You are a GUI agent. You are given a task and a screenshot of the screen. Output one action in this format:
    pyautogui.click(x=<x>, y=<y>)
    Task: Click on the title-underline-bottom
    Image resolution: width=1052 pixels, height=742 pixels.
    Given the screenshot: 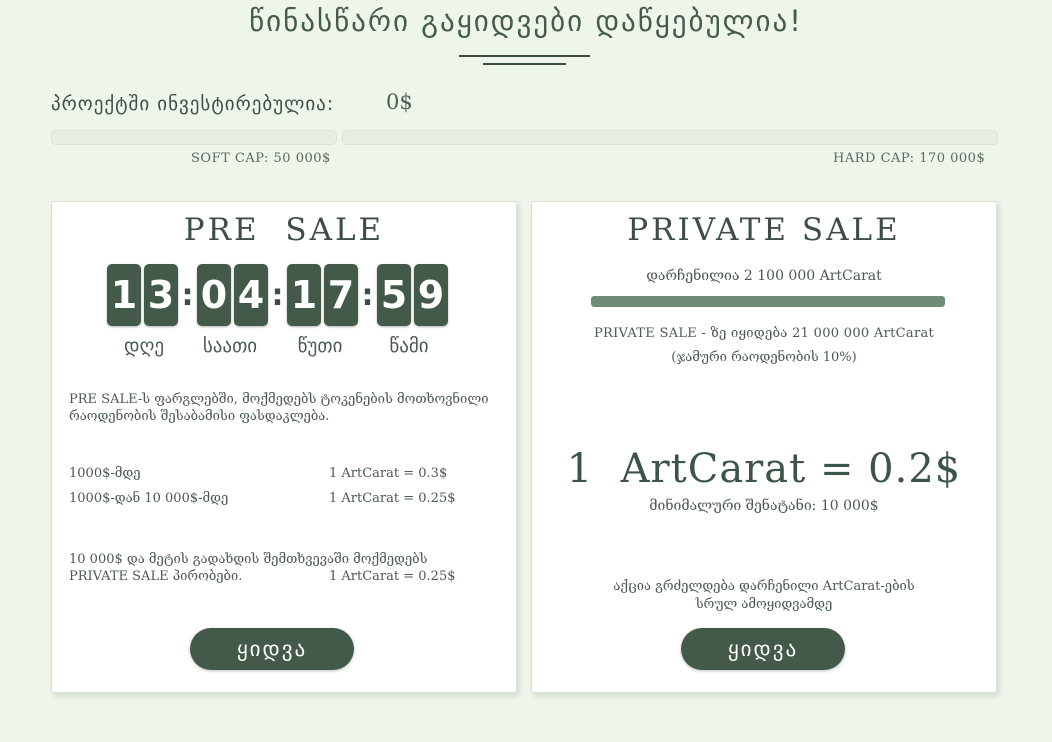 What is the action you would take?
    pyautogui.click(x=524, y=64)
    